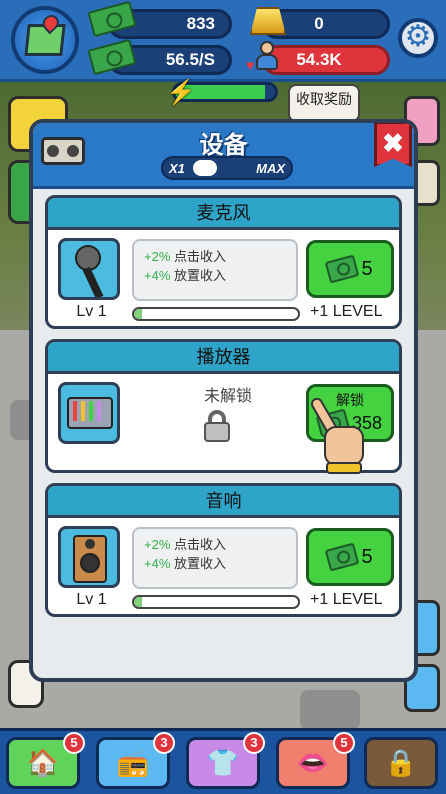 The height and width of the screenshot is (794, 446). I want to click on item-name: 音响, so click(223, 502).